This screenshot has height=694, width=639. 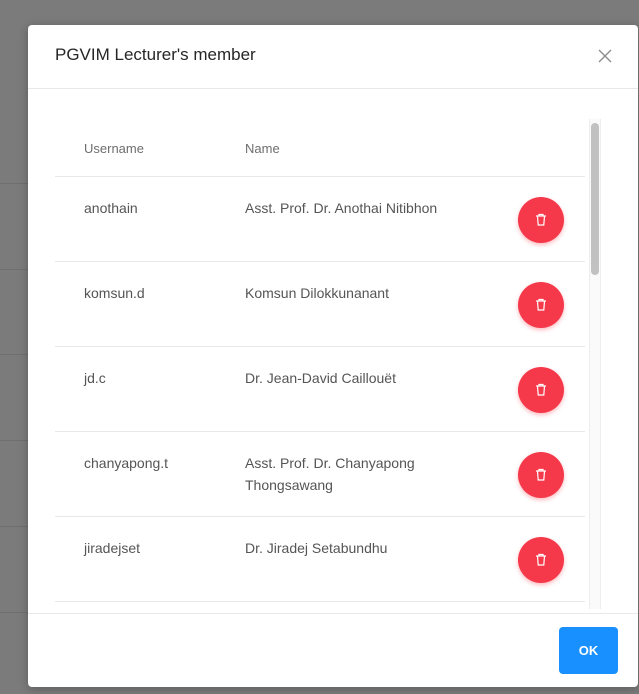 I want to click on username-column-header: Username, so click(x=150, y=149).